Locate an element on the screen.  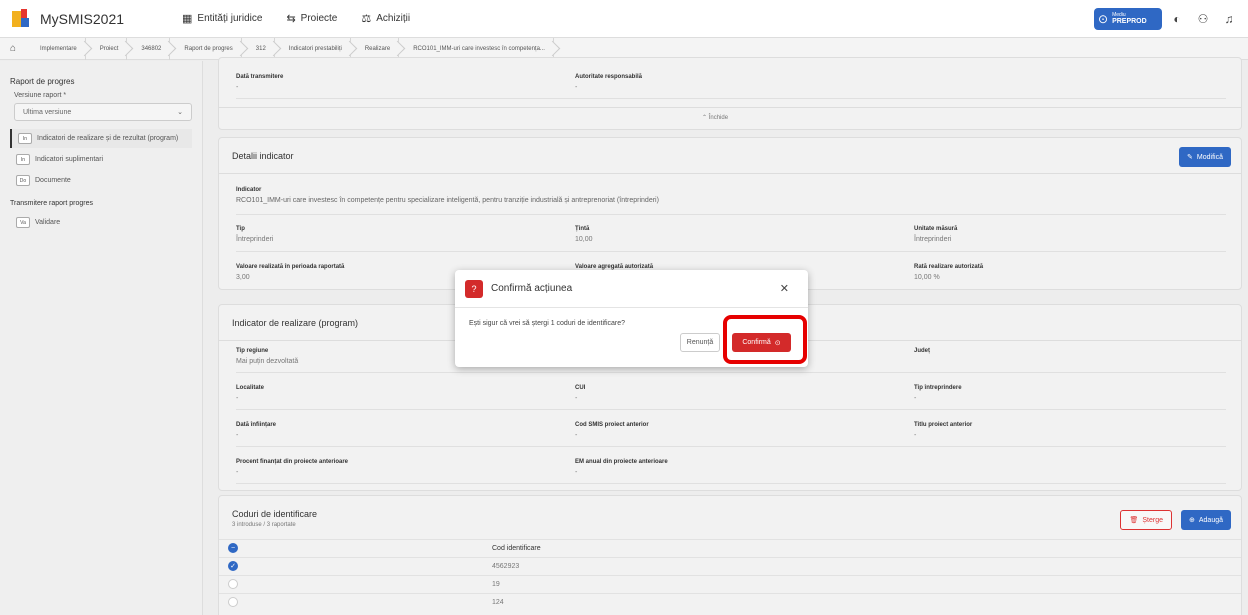
field-judet: Județ is located at coordinates (922, 351).